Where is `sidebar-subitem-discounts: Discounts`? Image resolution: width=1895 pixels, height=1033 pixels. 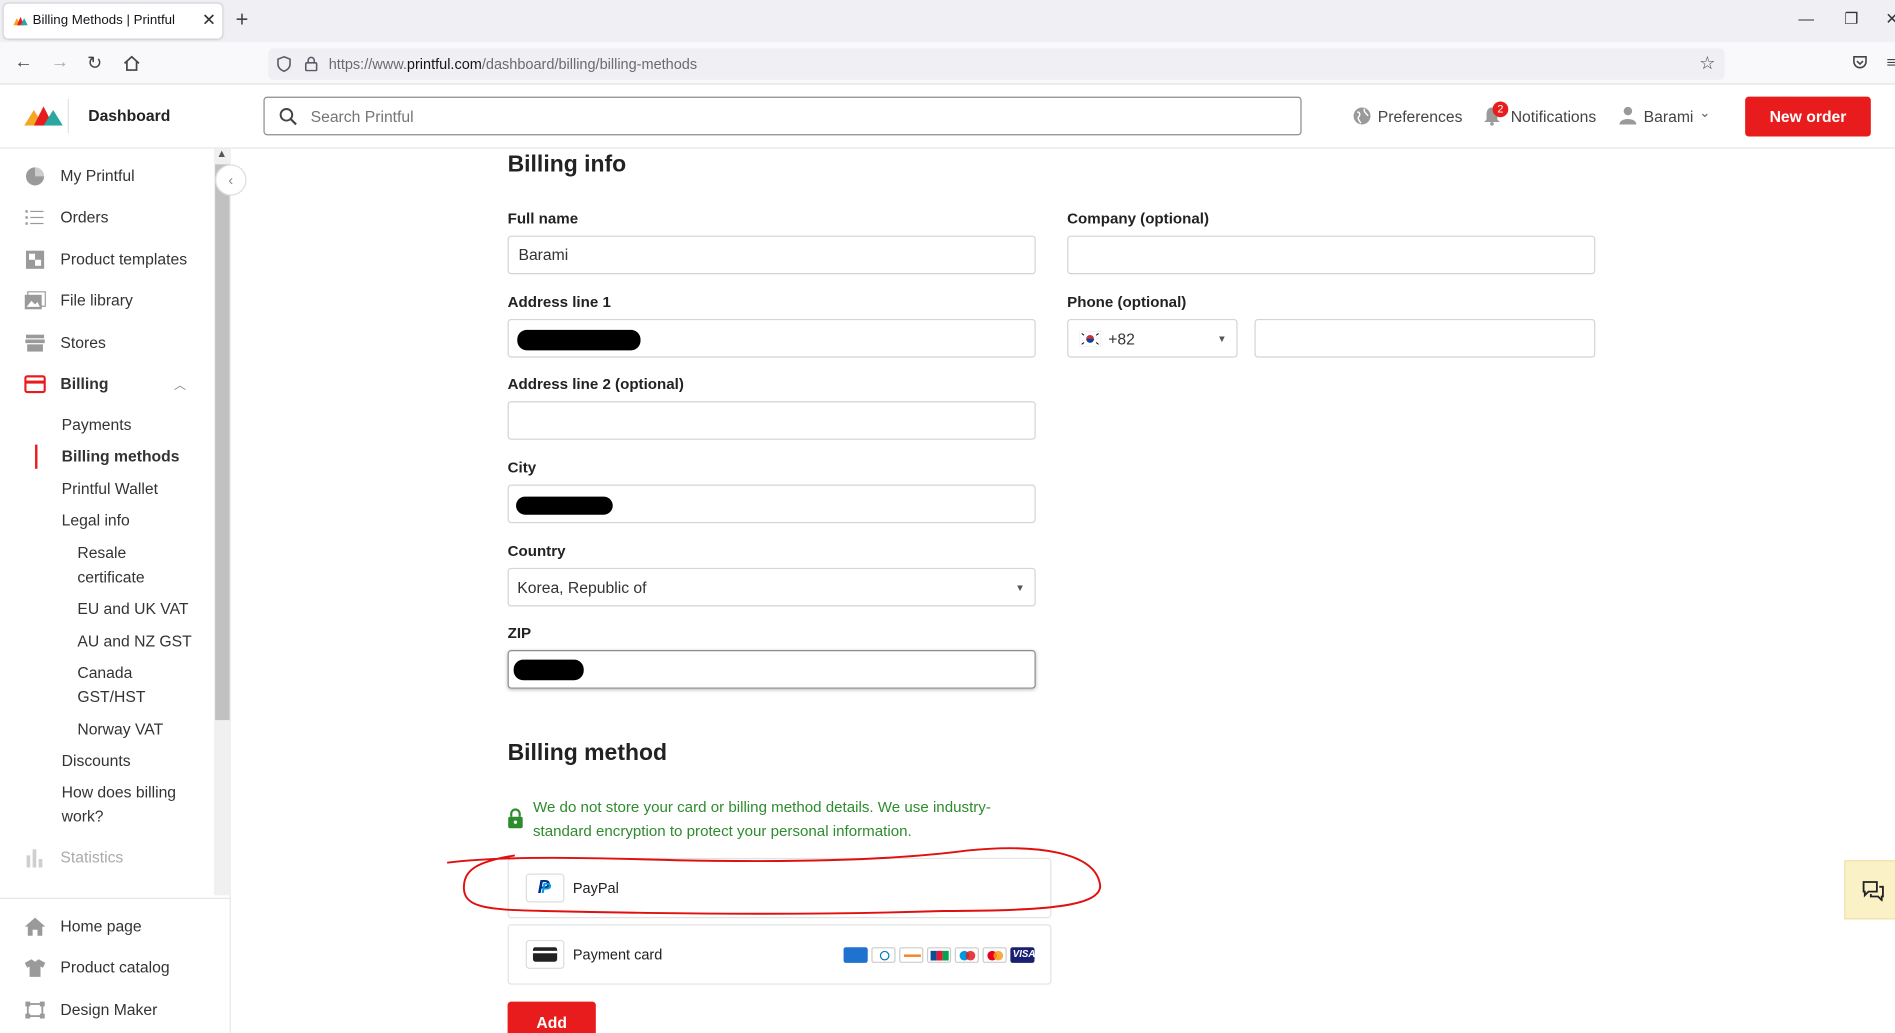 sidebar-subitem-discounts: Discounts is located at coordinates (96, 761).